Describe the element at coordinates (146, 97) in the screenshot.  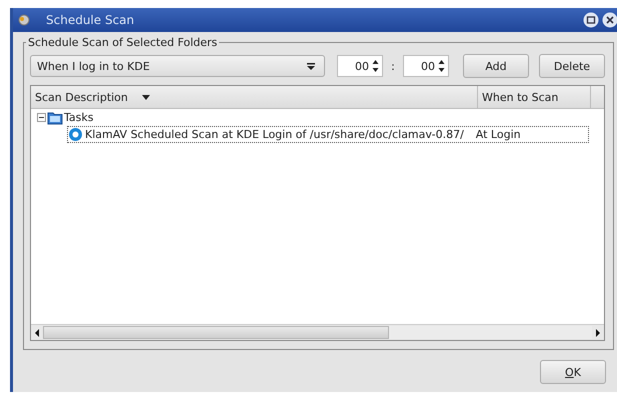
I see `sort-arrow-icon` at that location.